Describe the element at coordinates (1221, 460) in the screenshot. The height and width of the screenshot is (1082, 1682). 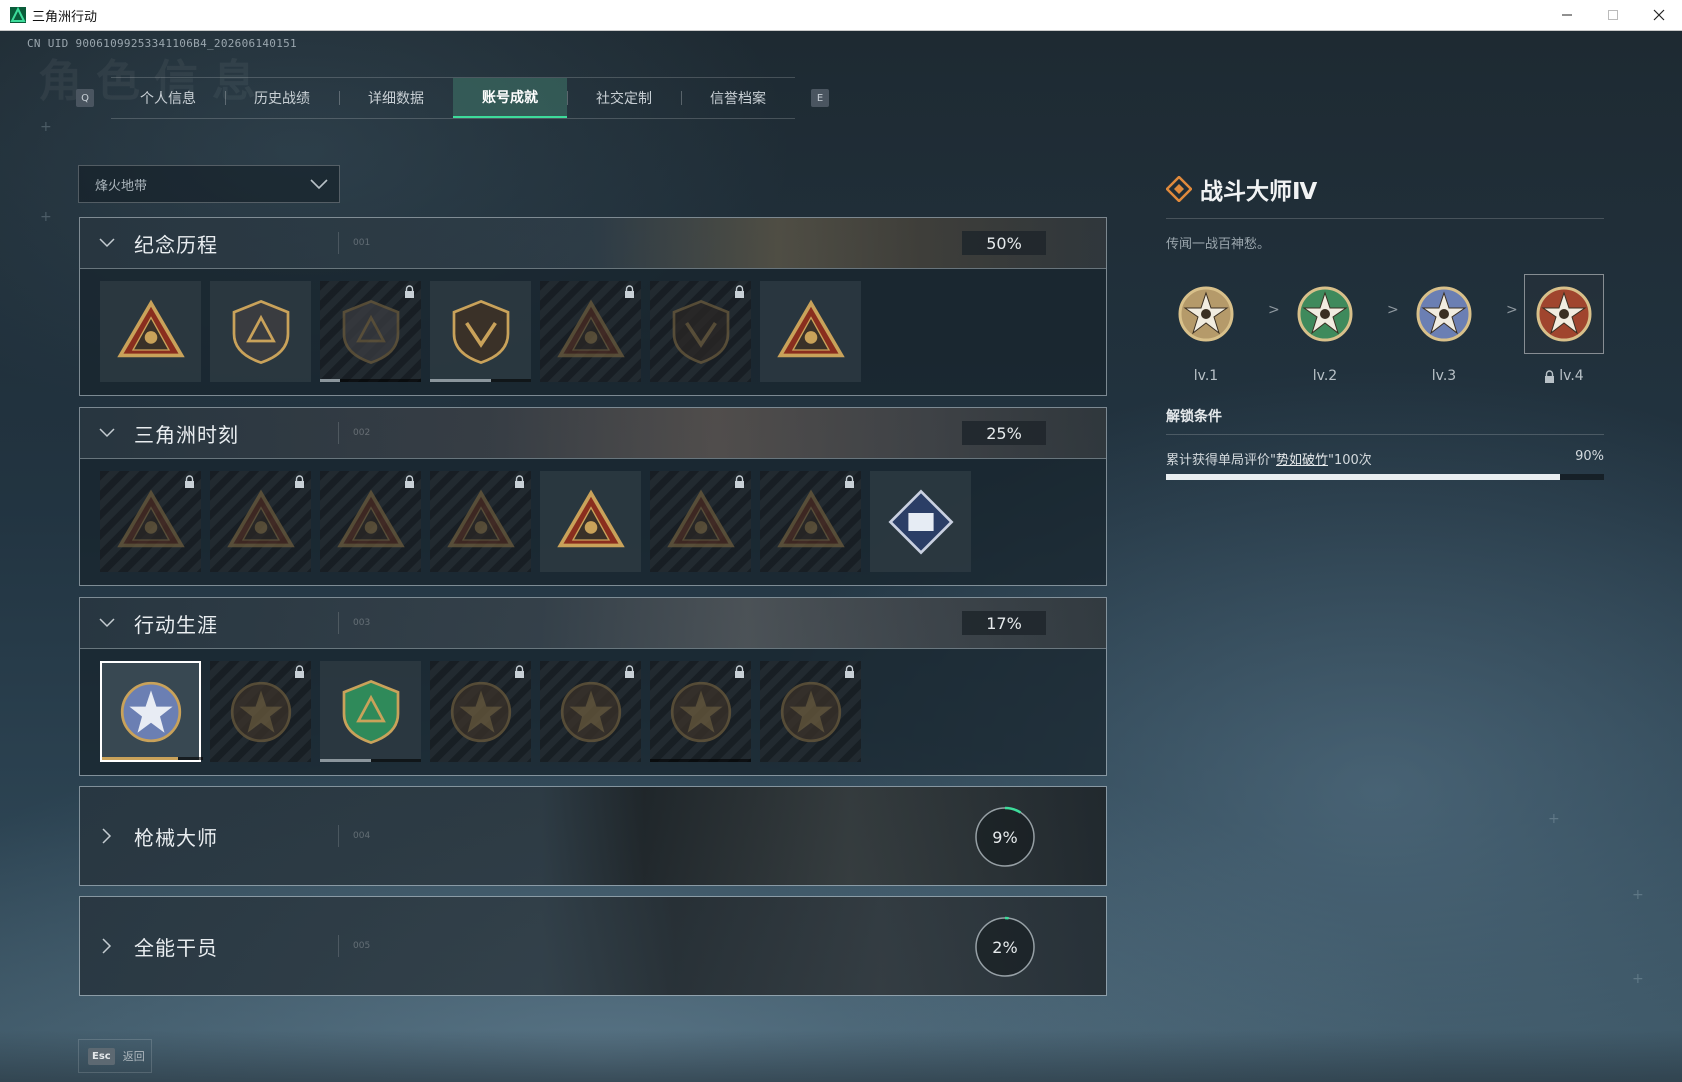
I see `condition-prefix: 累计获得单局评价"` at that location.